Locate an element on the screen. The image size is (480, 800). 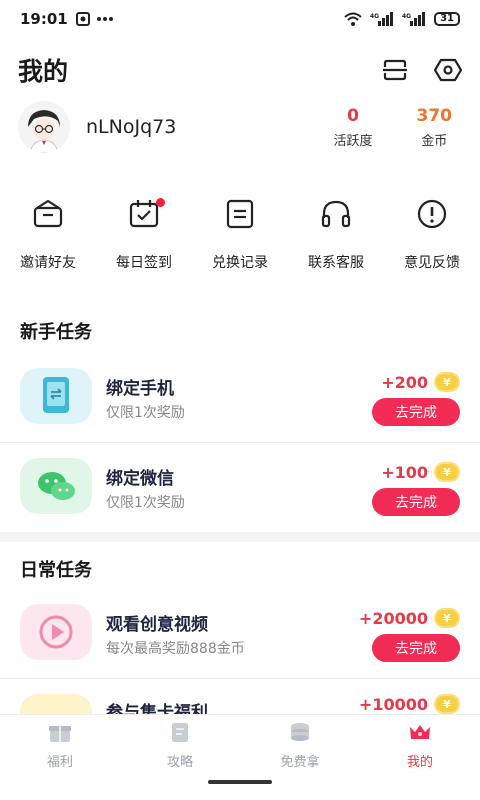
quick-item-invite: 邀请好友 is located at coordinates (48, 234).